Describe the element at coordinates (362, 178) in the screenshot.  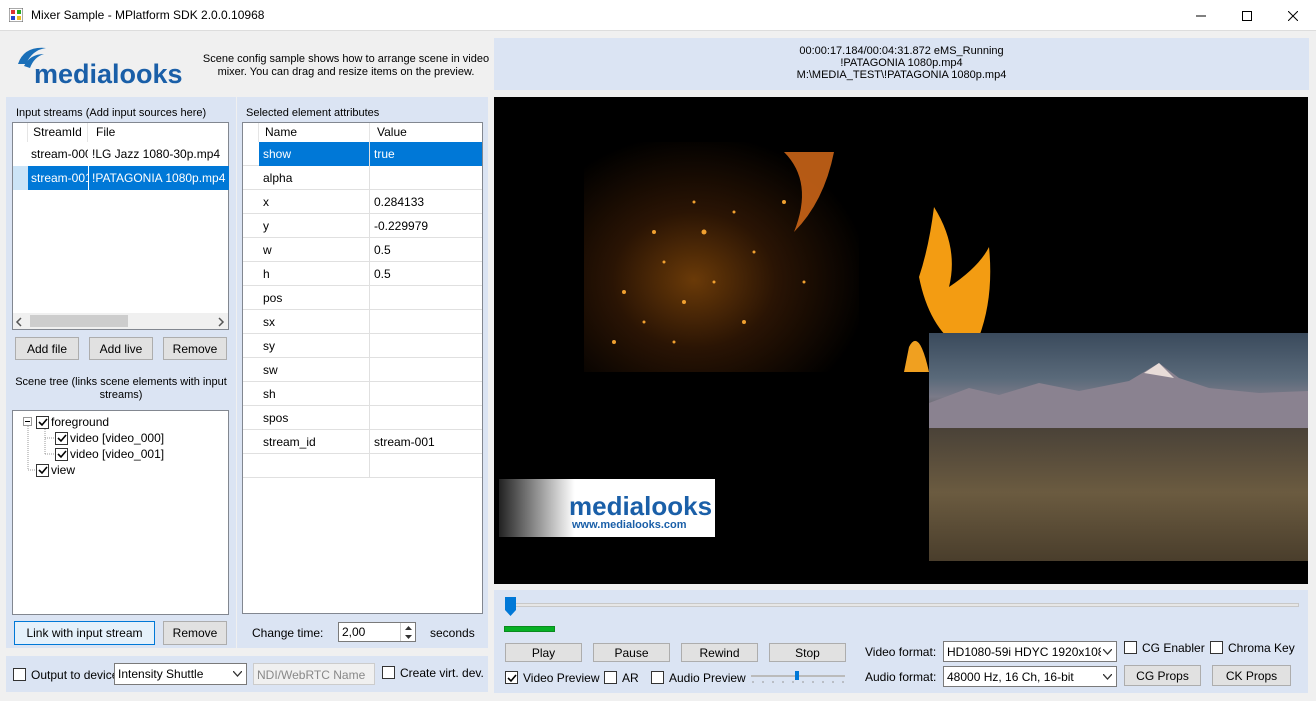
I see `attribute-row: alpha` at that location.